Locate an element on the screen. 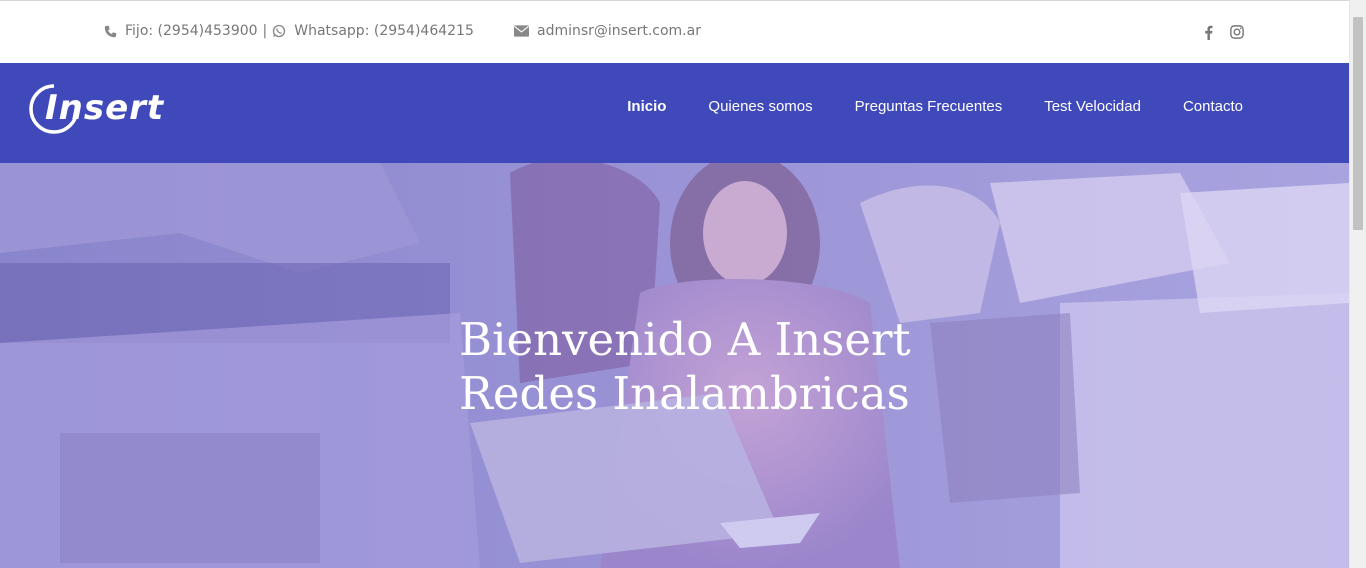 This screenshot has height=568, width=1366. insert-logo: Insert is located at coordinates (102, 109).